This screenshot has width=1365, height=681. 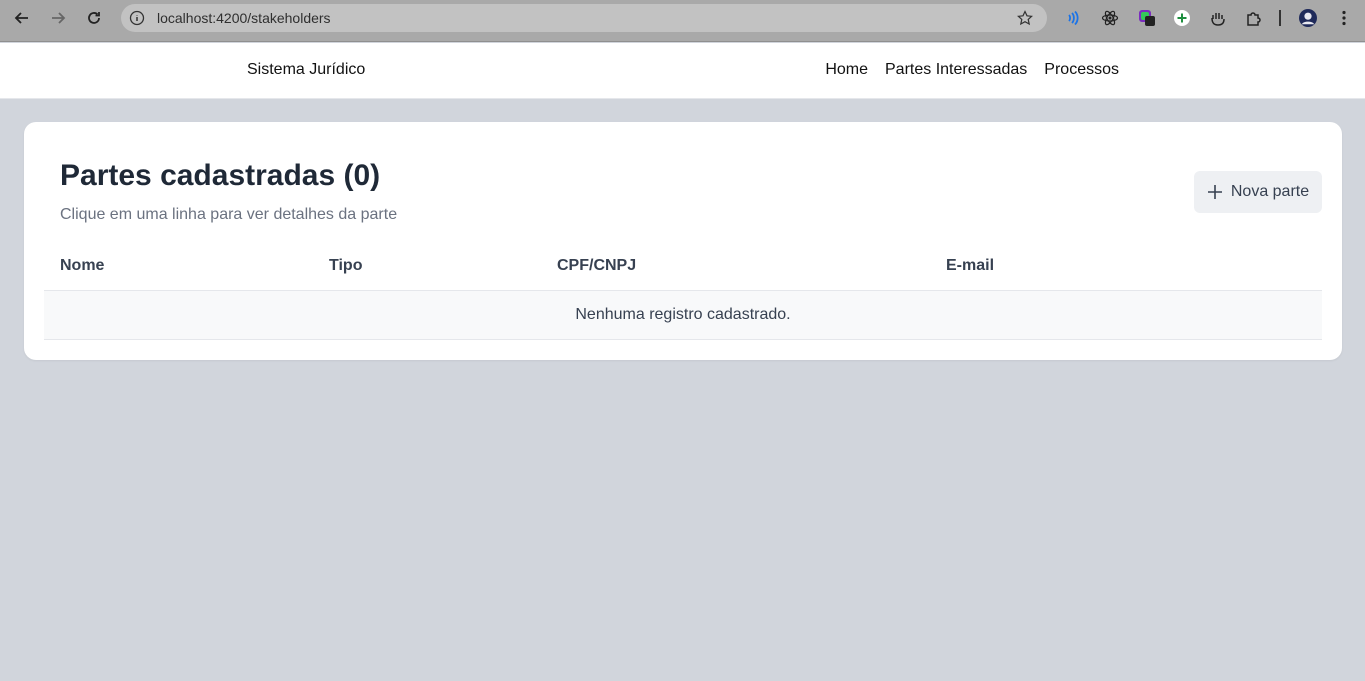 I want to click on column-header-cpf-cnpj: CPF/CNPJ, so click(x=596, y=266).